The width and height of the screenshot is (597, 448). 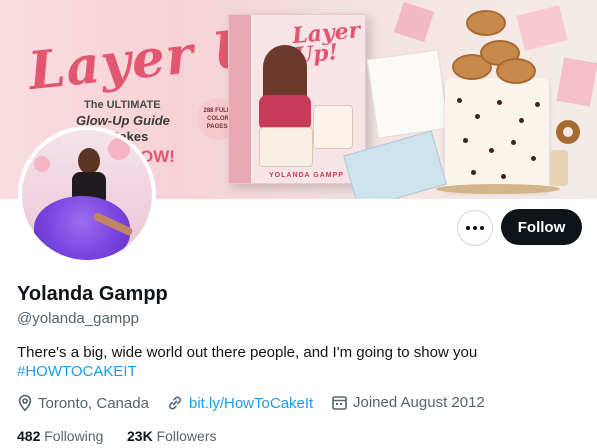 I want to click on book-author-name: YOLANDA GAMPP, so click(x=306, y=175).